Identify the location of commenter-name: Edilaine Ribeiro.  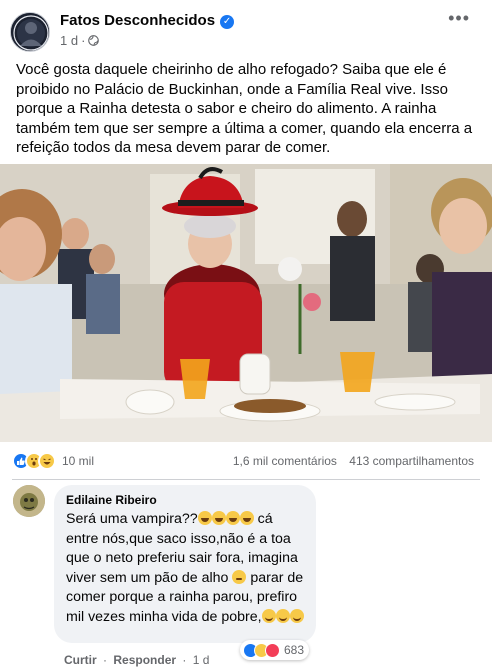
(185, 500).